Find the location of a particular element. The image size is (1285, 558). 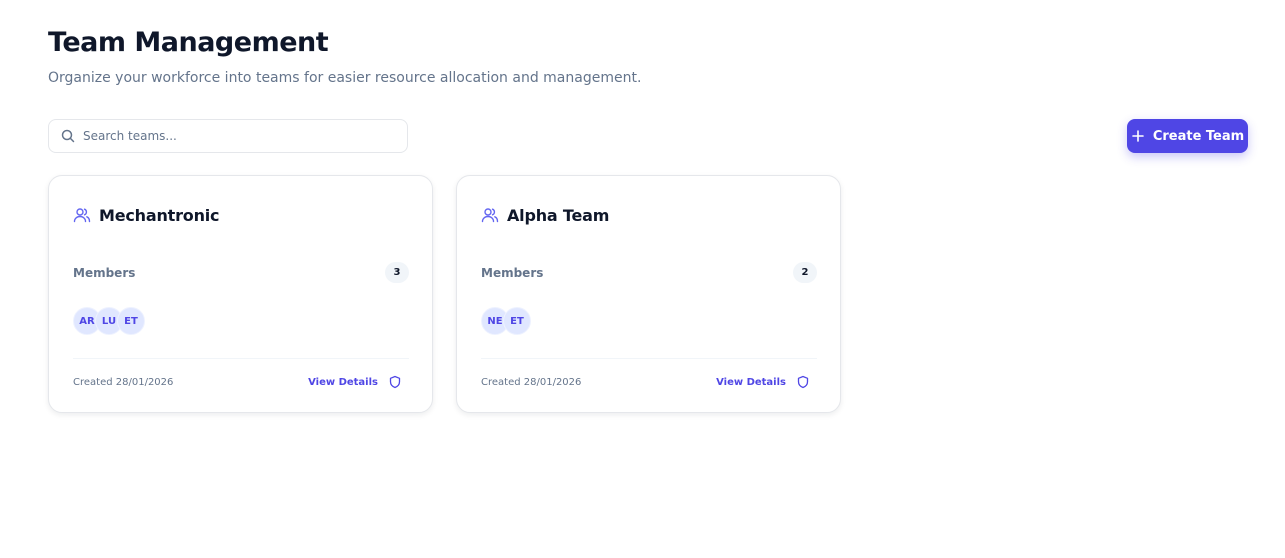

team-name: Mechantronic is located at coordinates (159, 215).